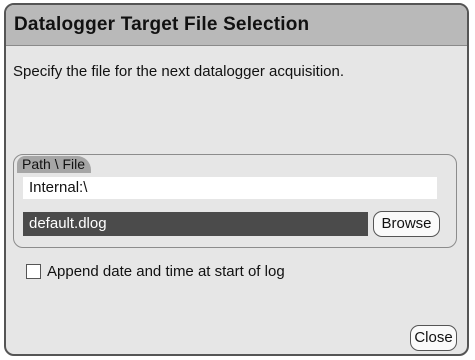 This screenshot has width=475, height=360. What do you see at coordinates (433, 338) in the screenshot?
I see `close-button: Close` at bounding box center [433, 338].